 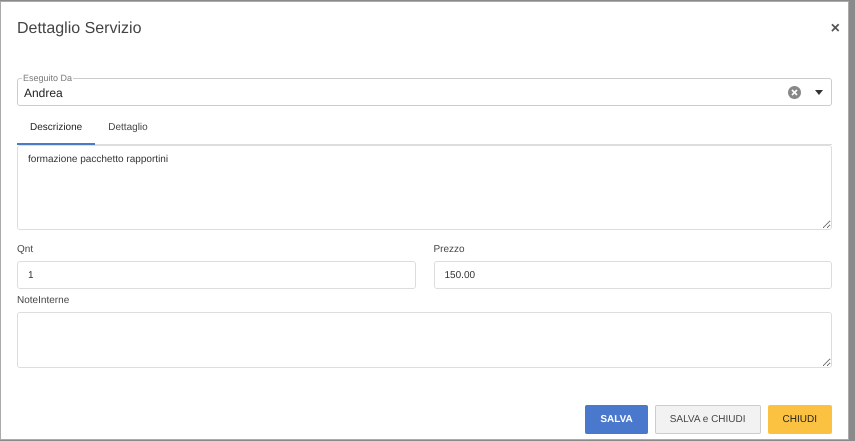 What do you see at coordinates (216, 275) in the screenshot?
I see `qty-input: 1` at bounding box center [216, 275].